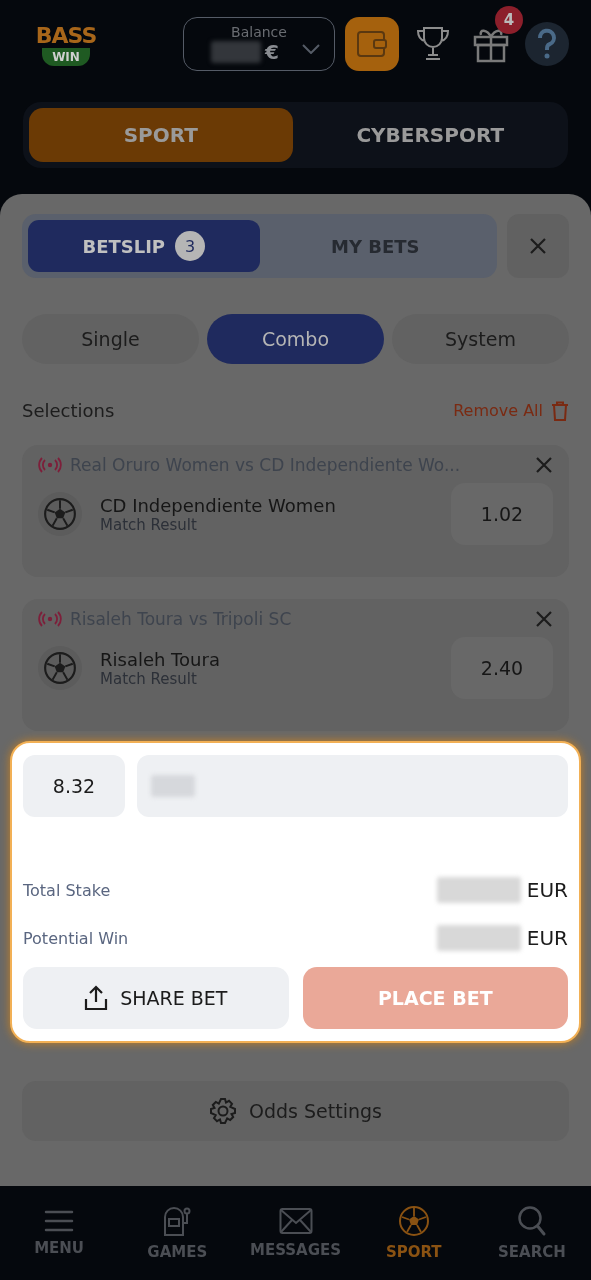  Describe the element at coordinates (502, 668) in the screenshot. I see `odds-value: 2.40` at that location.